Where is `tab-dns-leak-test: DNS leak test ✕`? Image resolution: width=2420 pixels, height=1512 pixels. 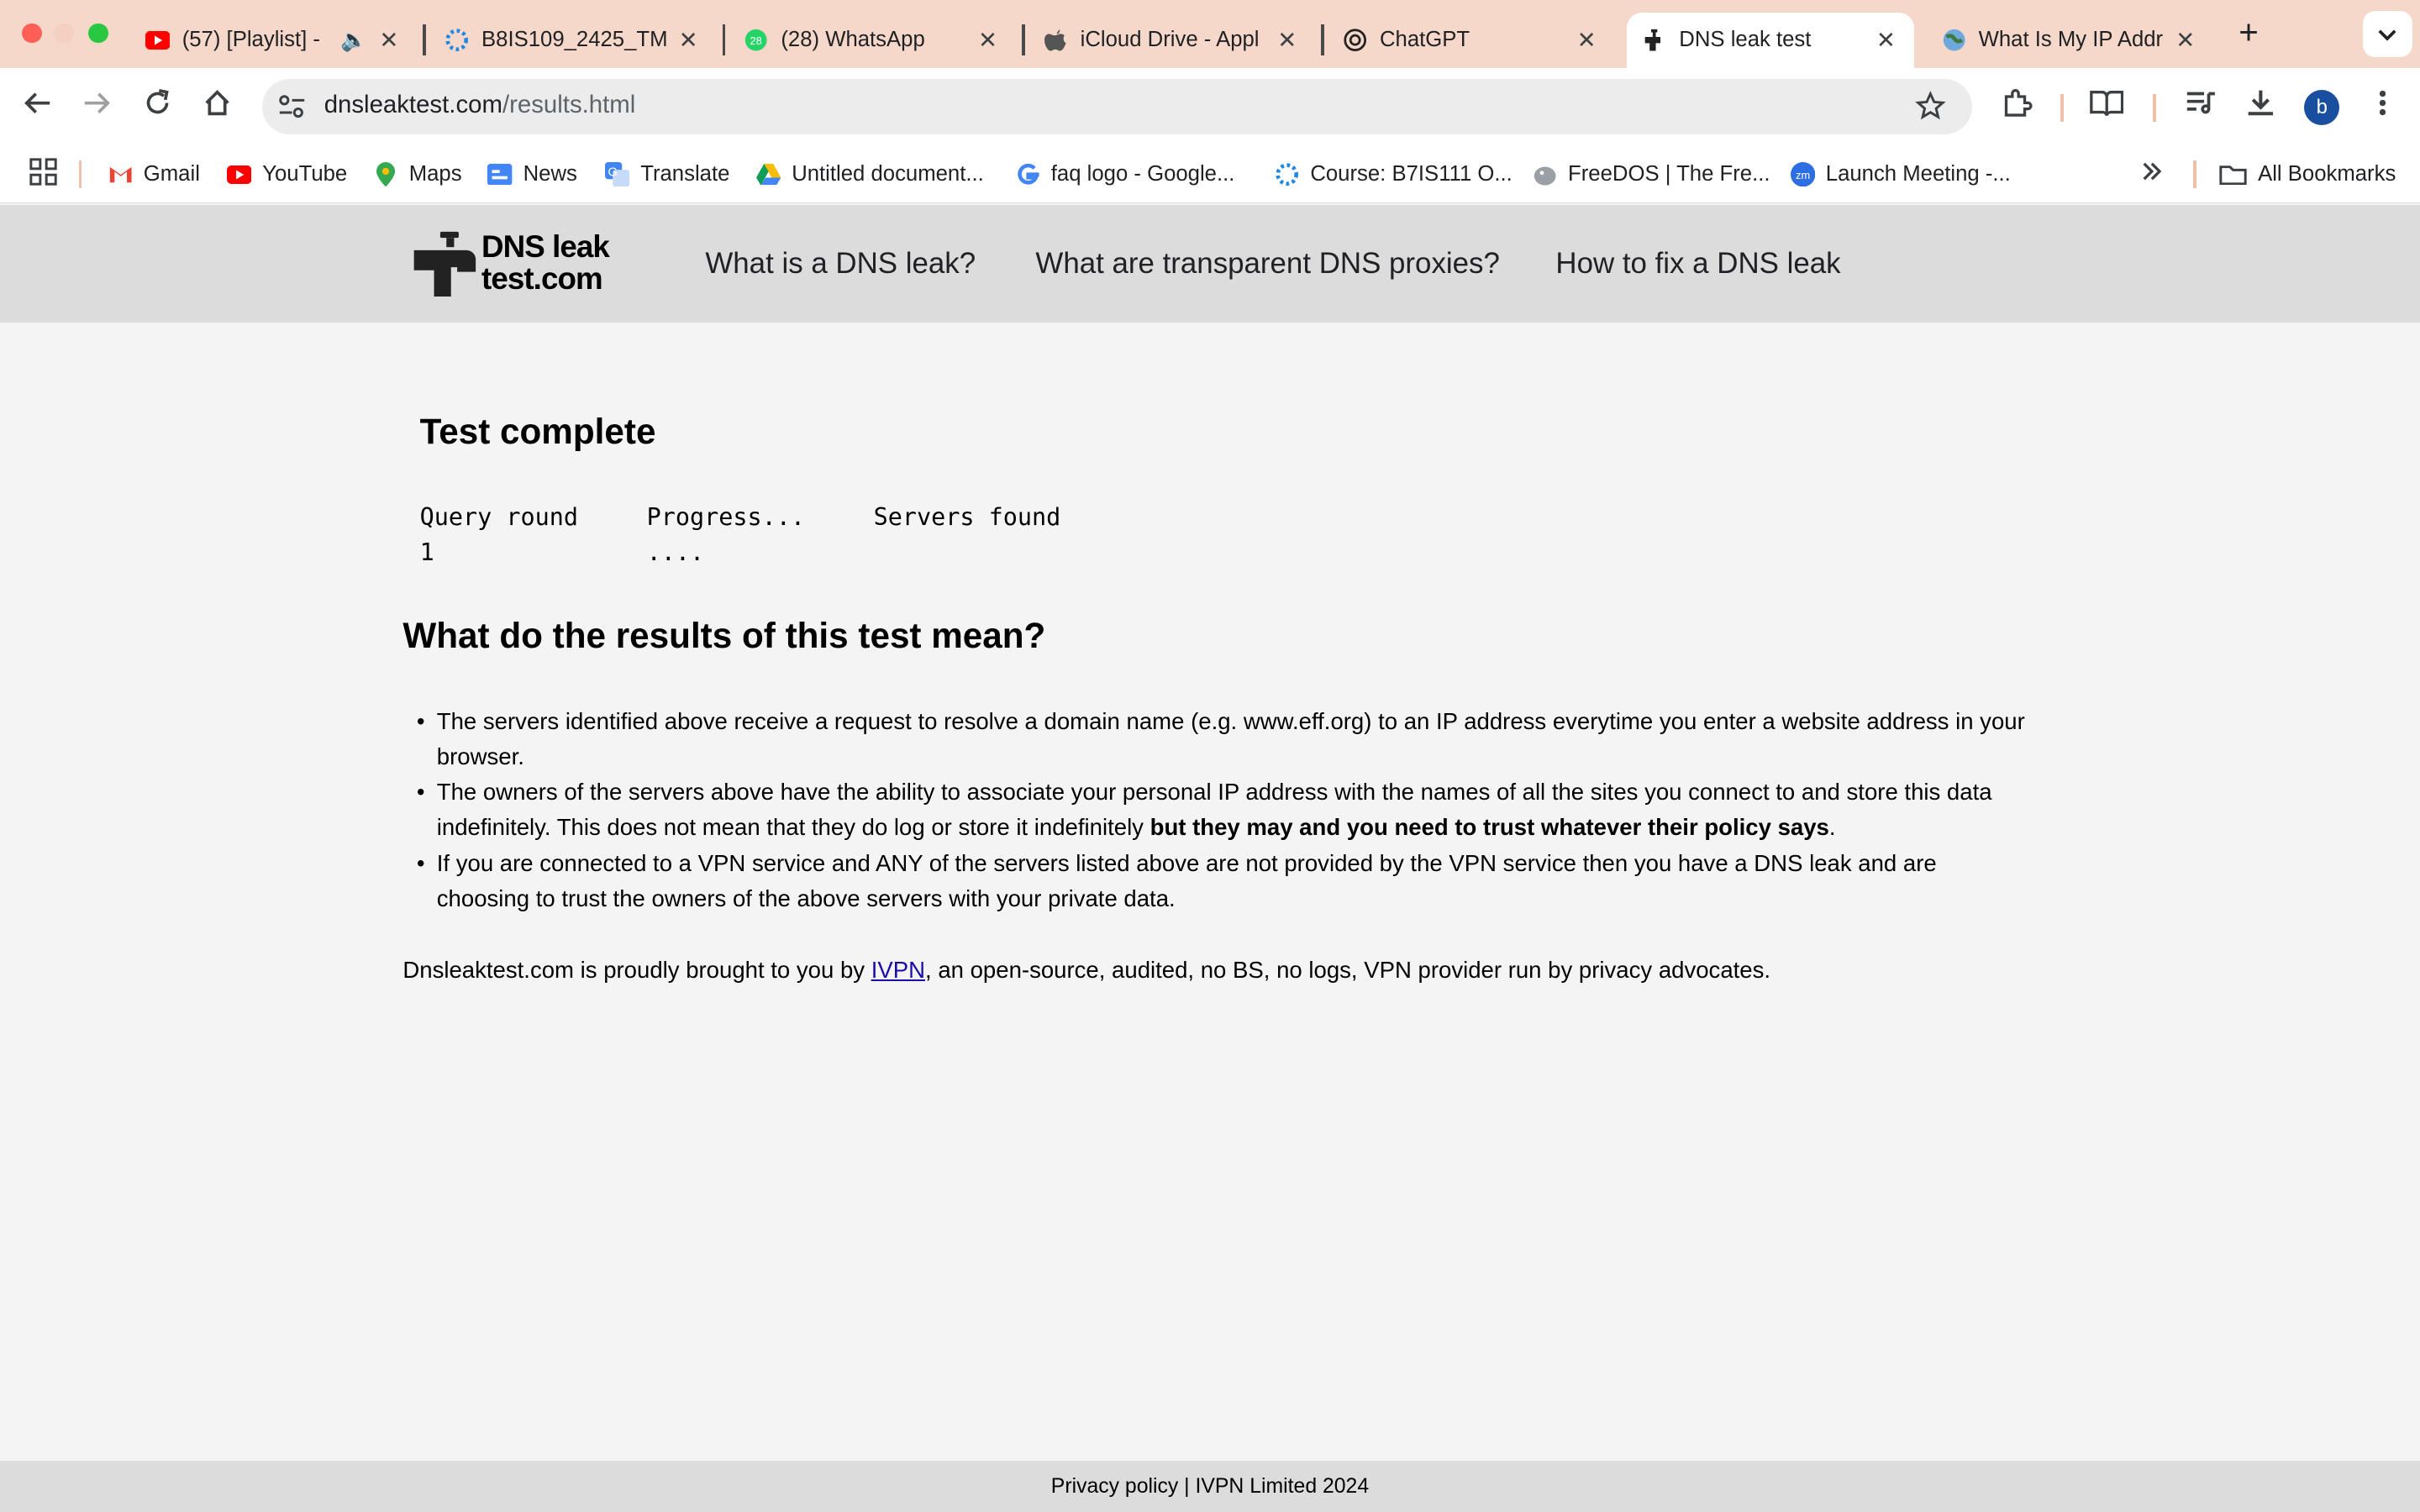
tab-dns-leak-test: DNS leak test ✕ is located at coordinates (1770, 40).